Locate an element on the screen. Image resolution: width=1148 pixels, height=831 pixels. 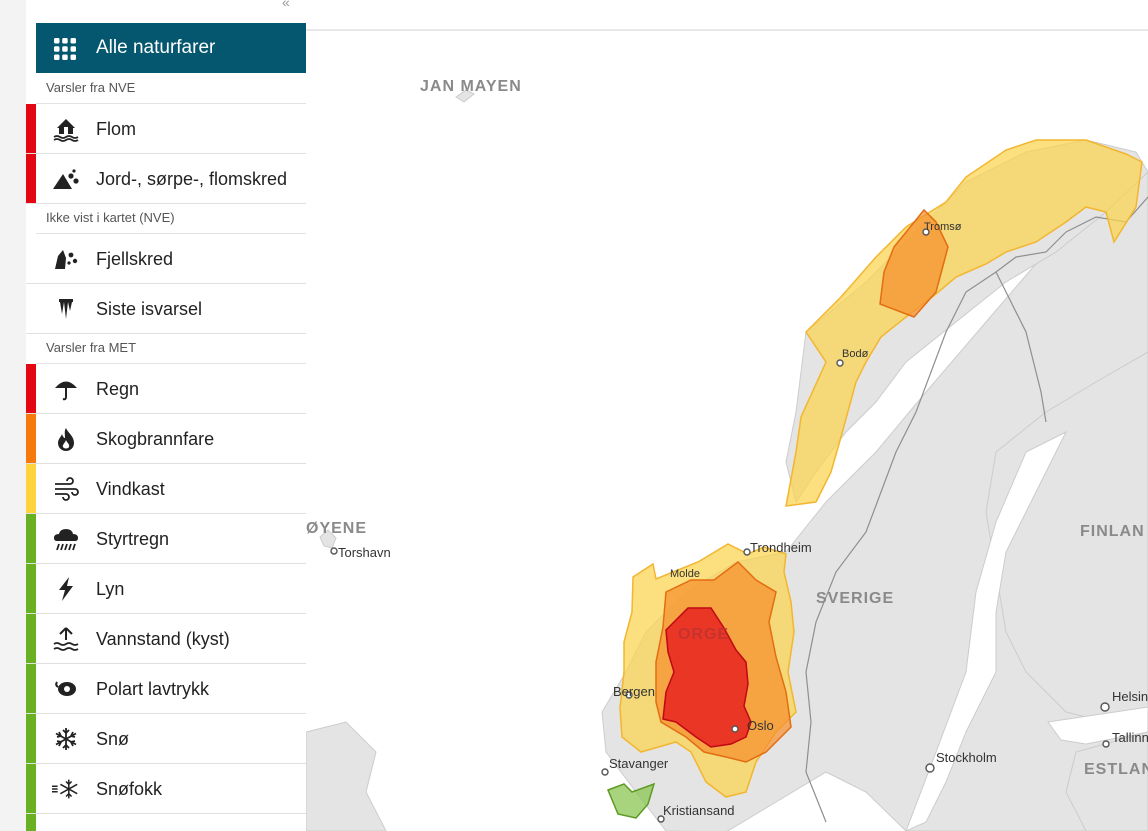
label-sweden: SVERIGE is located at coordinates (855, 598).